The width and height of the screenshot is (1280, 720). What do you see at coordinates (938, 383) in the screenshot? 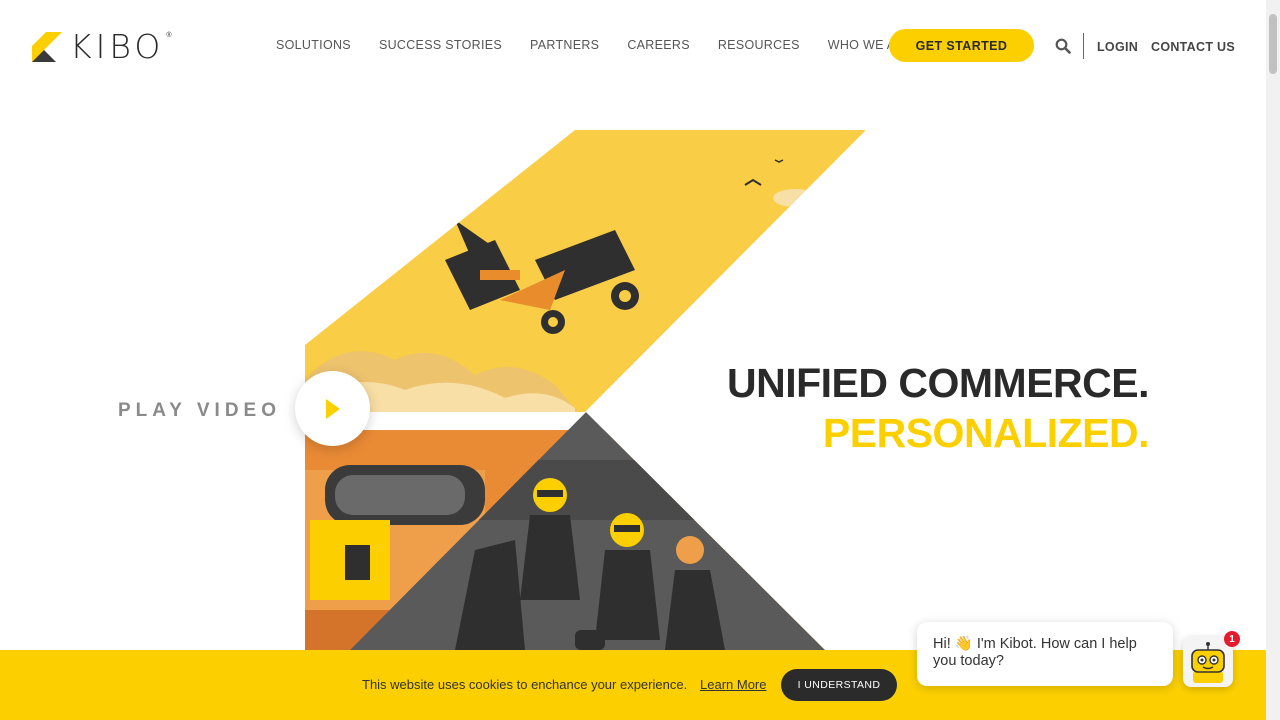
I see `hero-headline-line1: UNIFIED COMMERCE.` at bounding box center [938, 383].